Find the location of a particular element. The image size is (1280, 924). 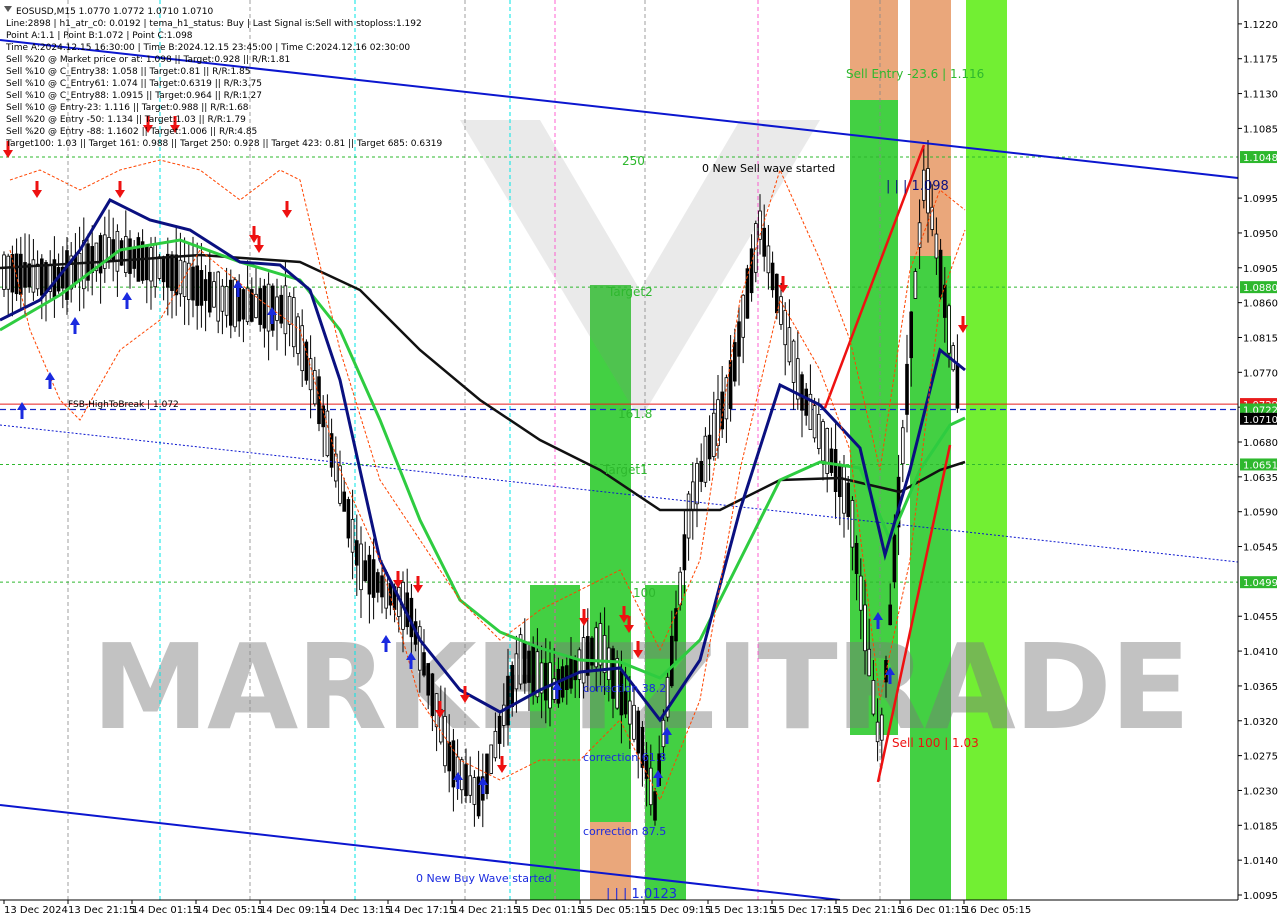

label-target2: Target2 is located at coordinates (630, 292).